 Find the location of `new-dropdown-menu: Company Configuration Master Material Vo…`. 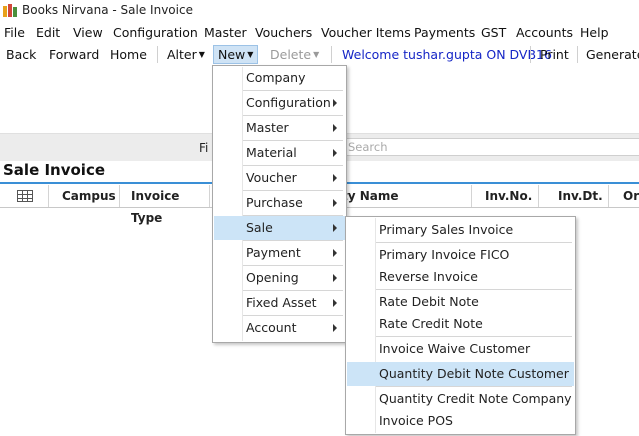

new-dropdown-menu: Company Configuration Master Material Vo… is located at coordinates (279, 204).